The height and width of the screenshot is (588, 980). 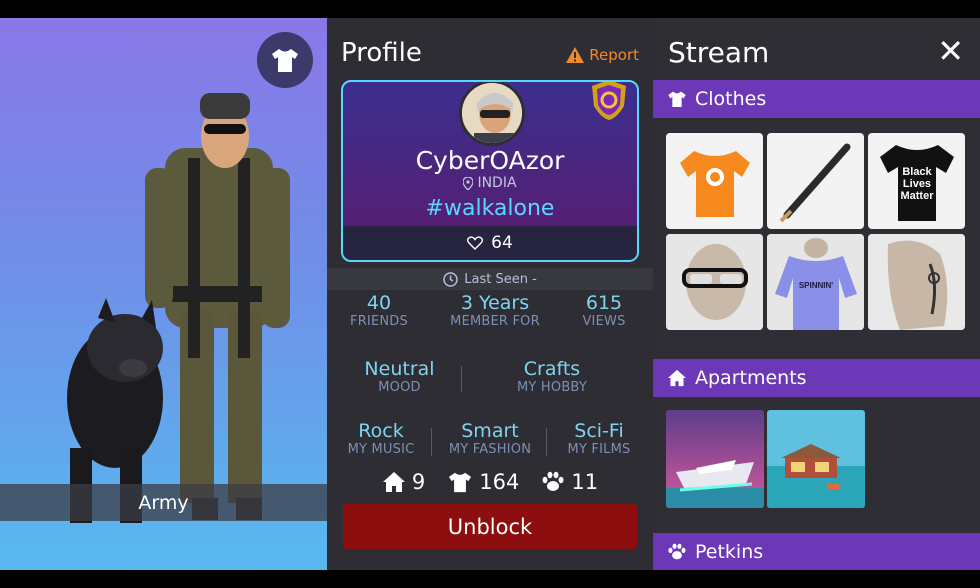 I want to click on hashtag: #walkalone, so click(x=490, y=208).